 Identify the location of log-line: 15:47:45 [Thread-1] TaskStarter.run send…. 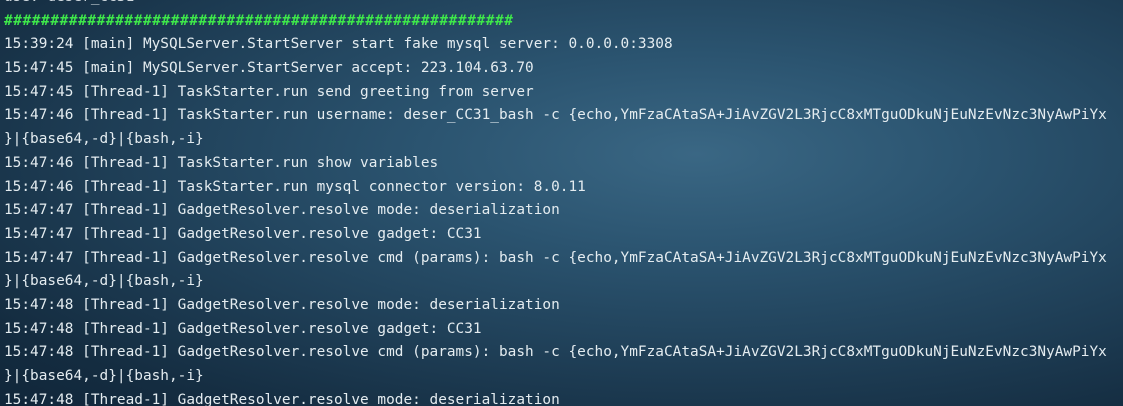
(269, 91).